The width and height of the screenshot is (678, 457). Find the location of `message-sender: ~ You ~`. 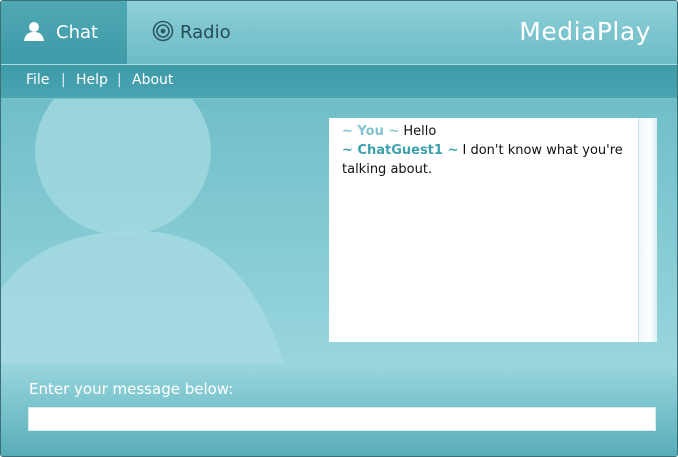

message-sender: ~ You ~ is located at coordinates (371, 131).